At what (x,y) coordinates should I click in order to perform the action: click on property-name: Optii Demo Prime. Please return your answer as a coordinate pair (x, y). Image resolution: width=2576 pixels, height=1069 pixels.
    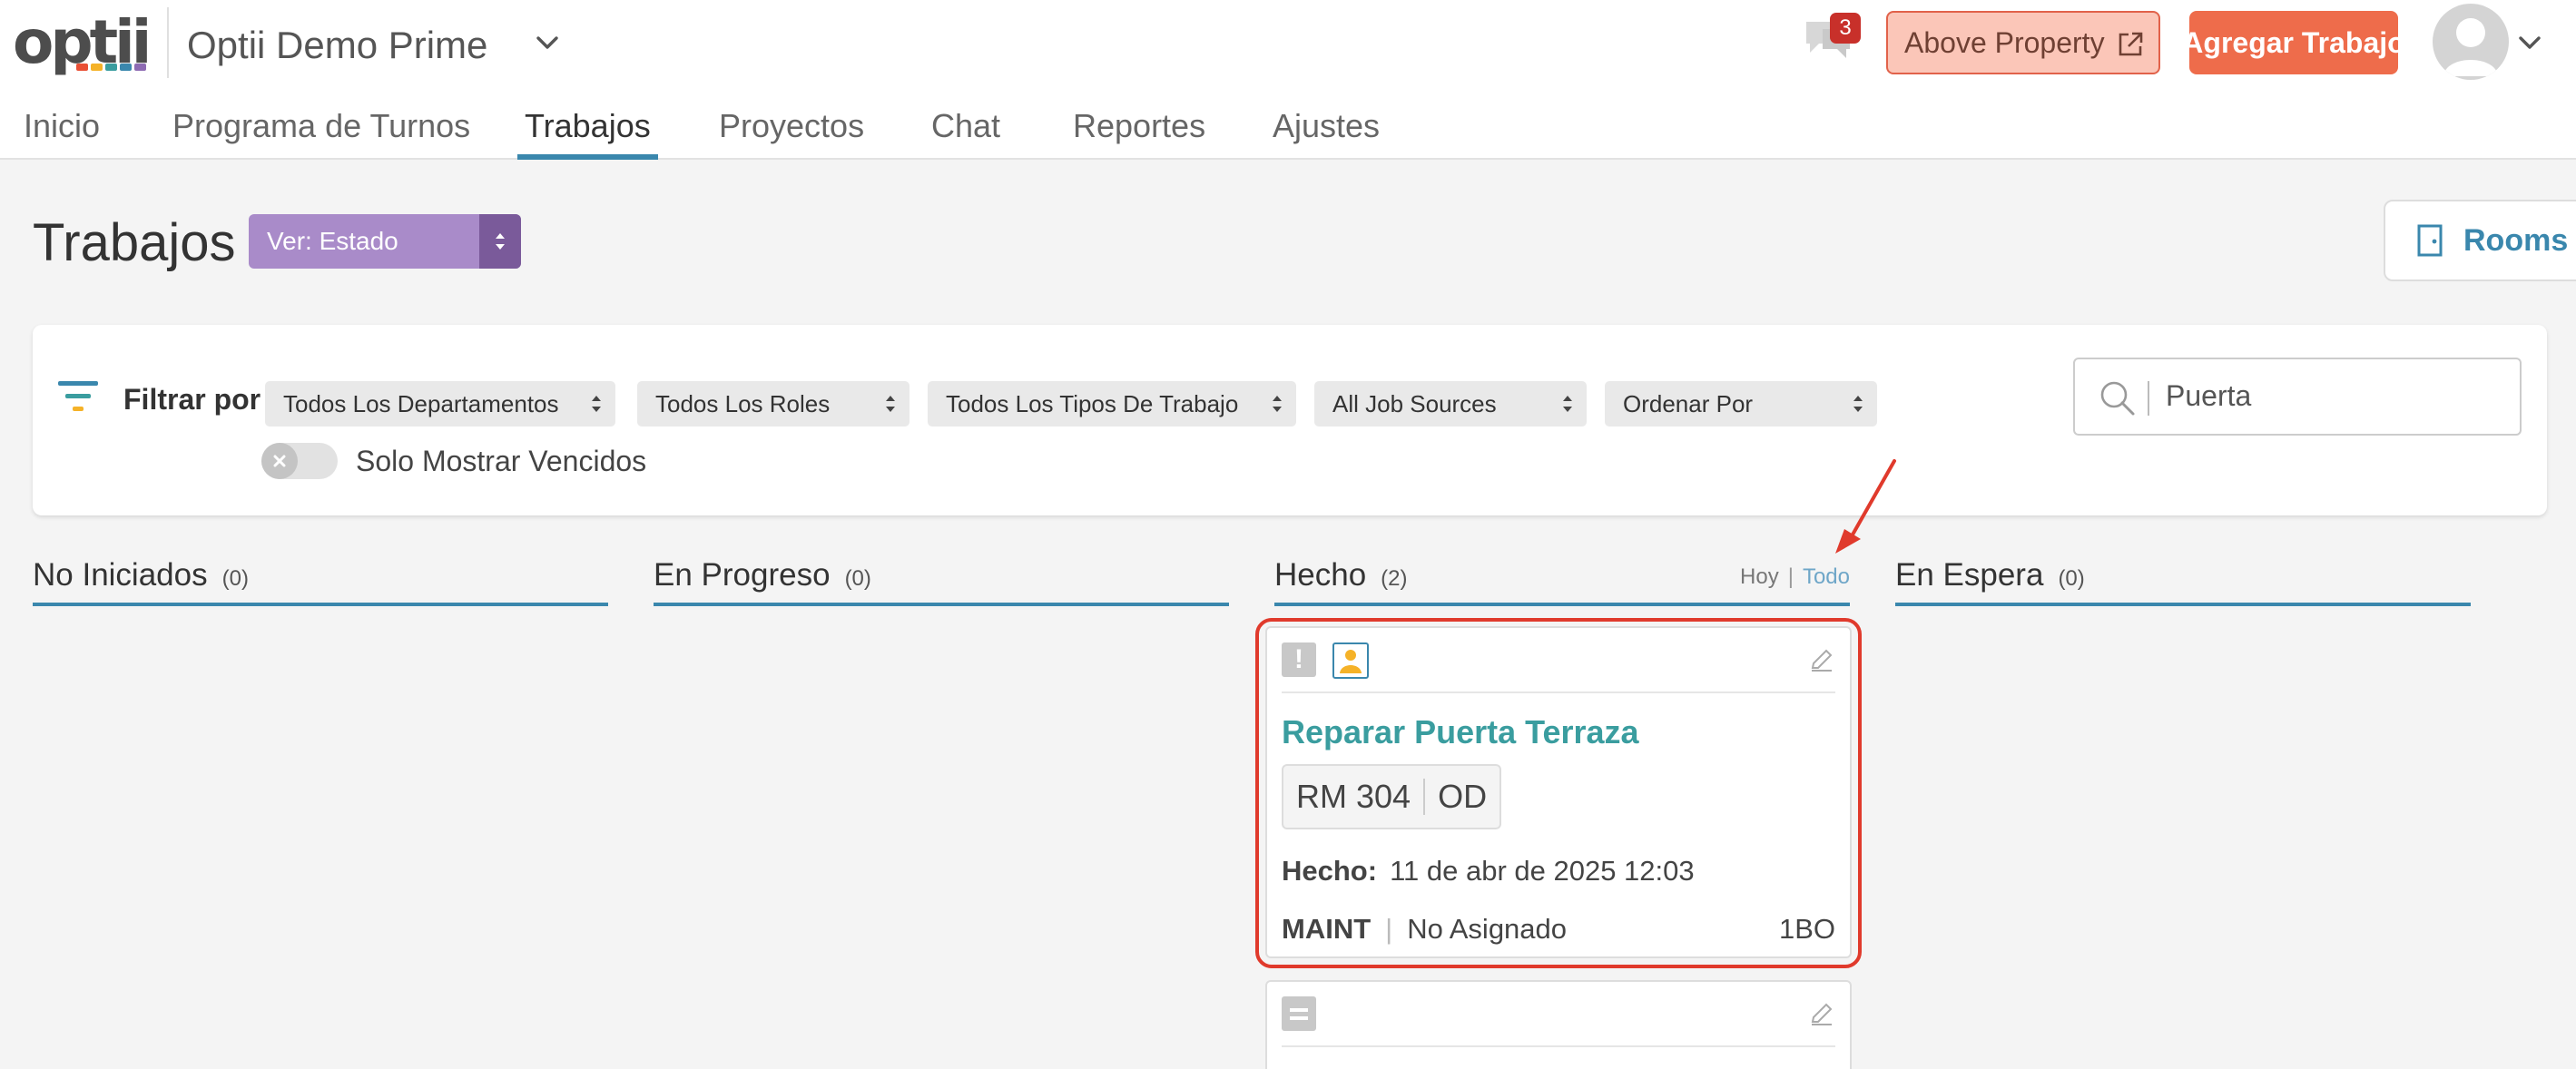
    Looking at the image, I should click on (337, 45).